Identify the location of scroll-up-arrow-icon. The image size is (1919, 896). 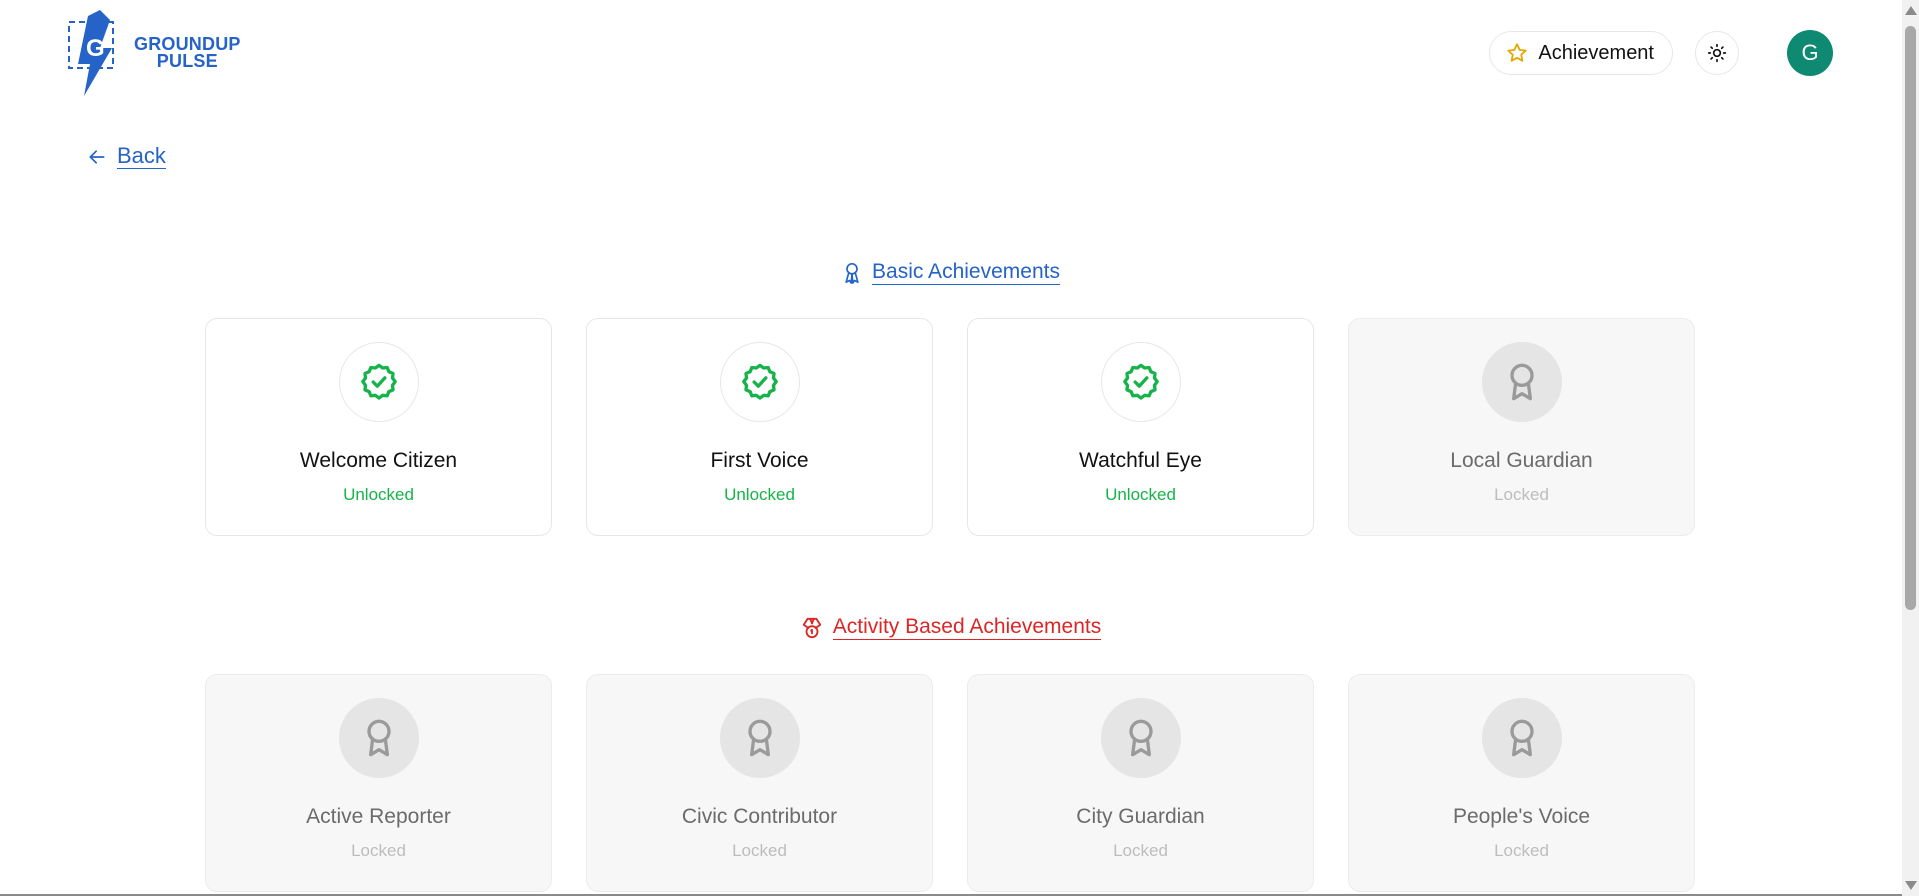
(1911, 10).